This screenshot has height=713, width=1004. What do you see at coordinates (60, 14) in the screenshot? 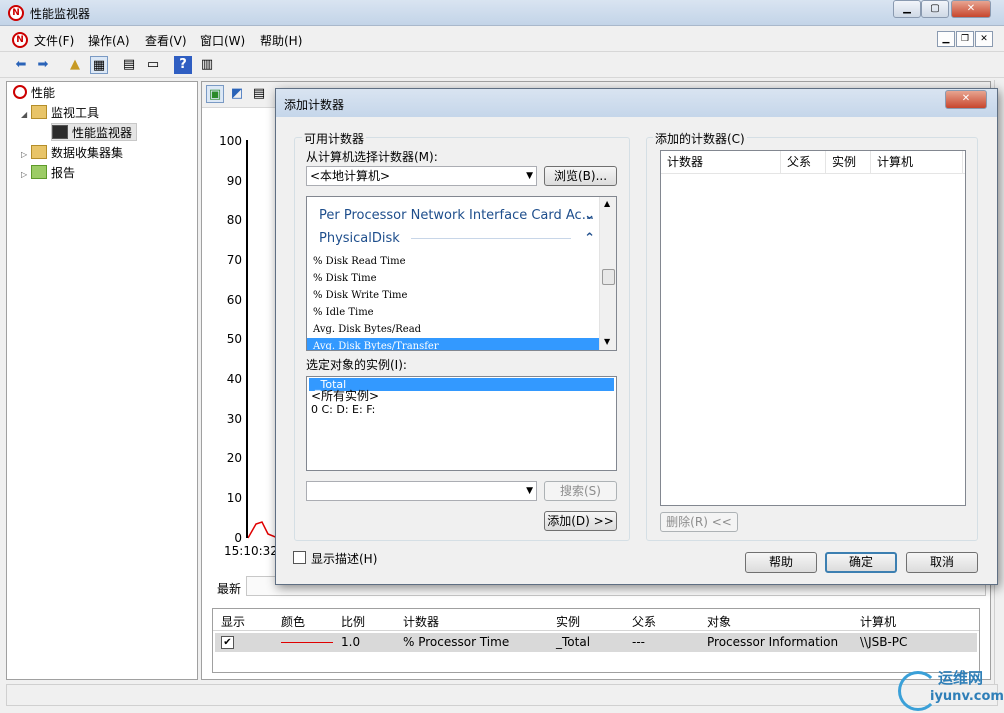
I see `window-title: 性能监视器` at bounding box center [60, 14].